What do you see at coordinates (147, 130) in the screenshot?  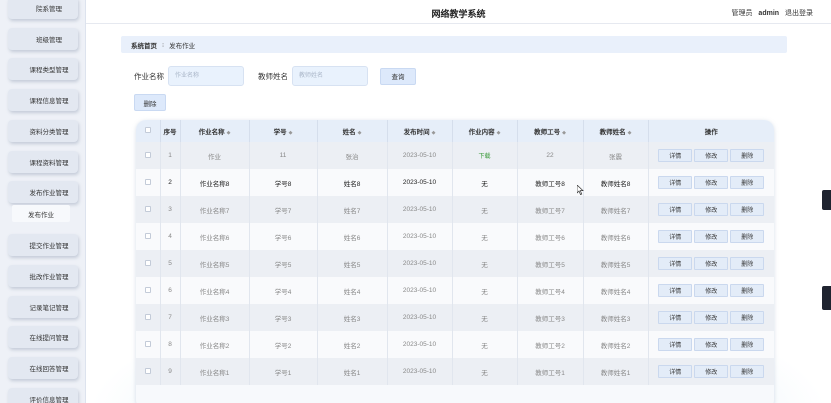 I see `select-all-checkbox` at bounding box center [147, 130].